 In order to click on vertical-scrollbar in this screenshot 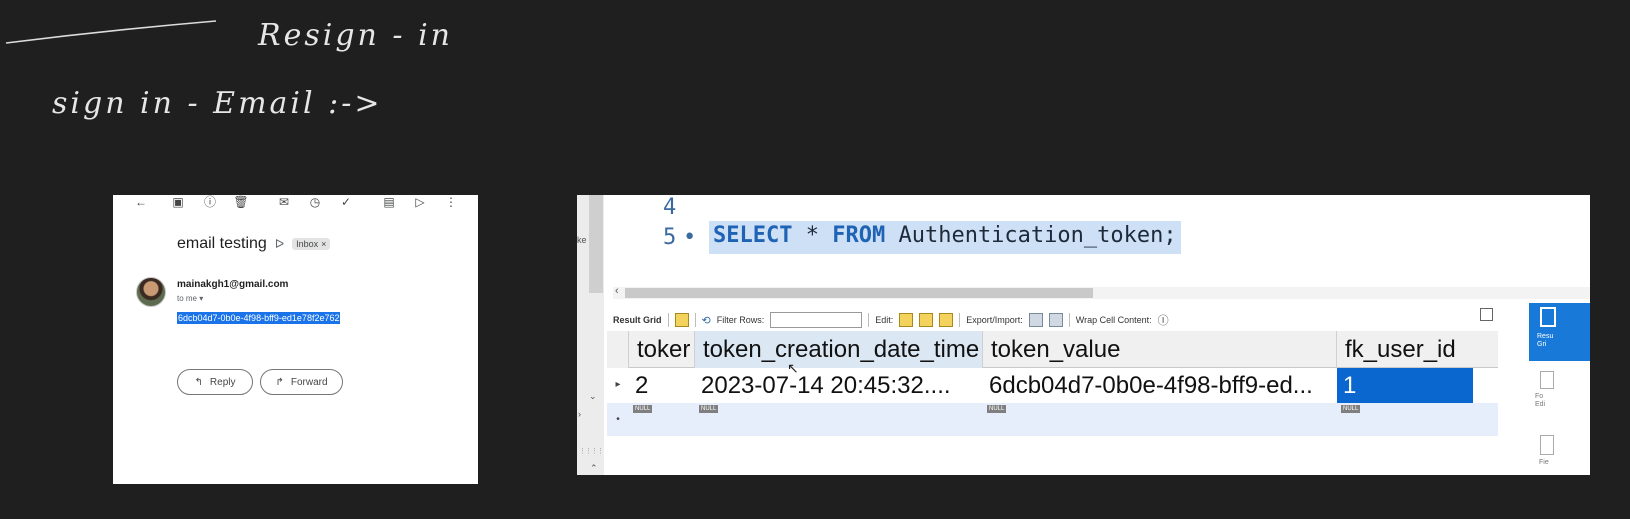, I will do `click(596, 244)`.